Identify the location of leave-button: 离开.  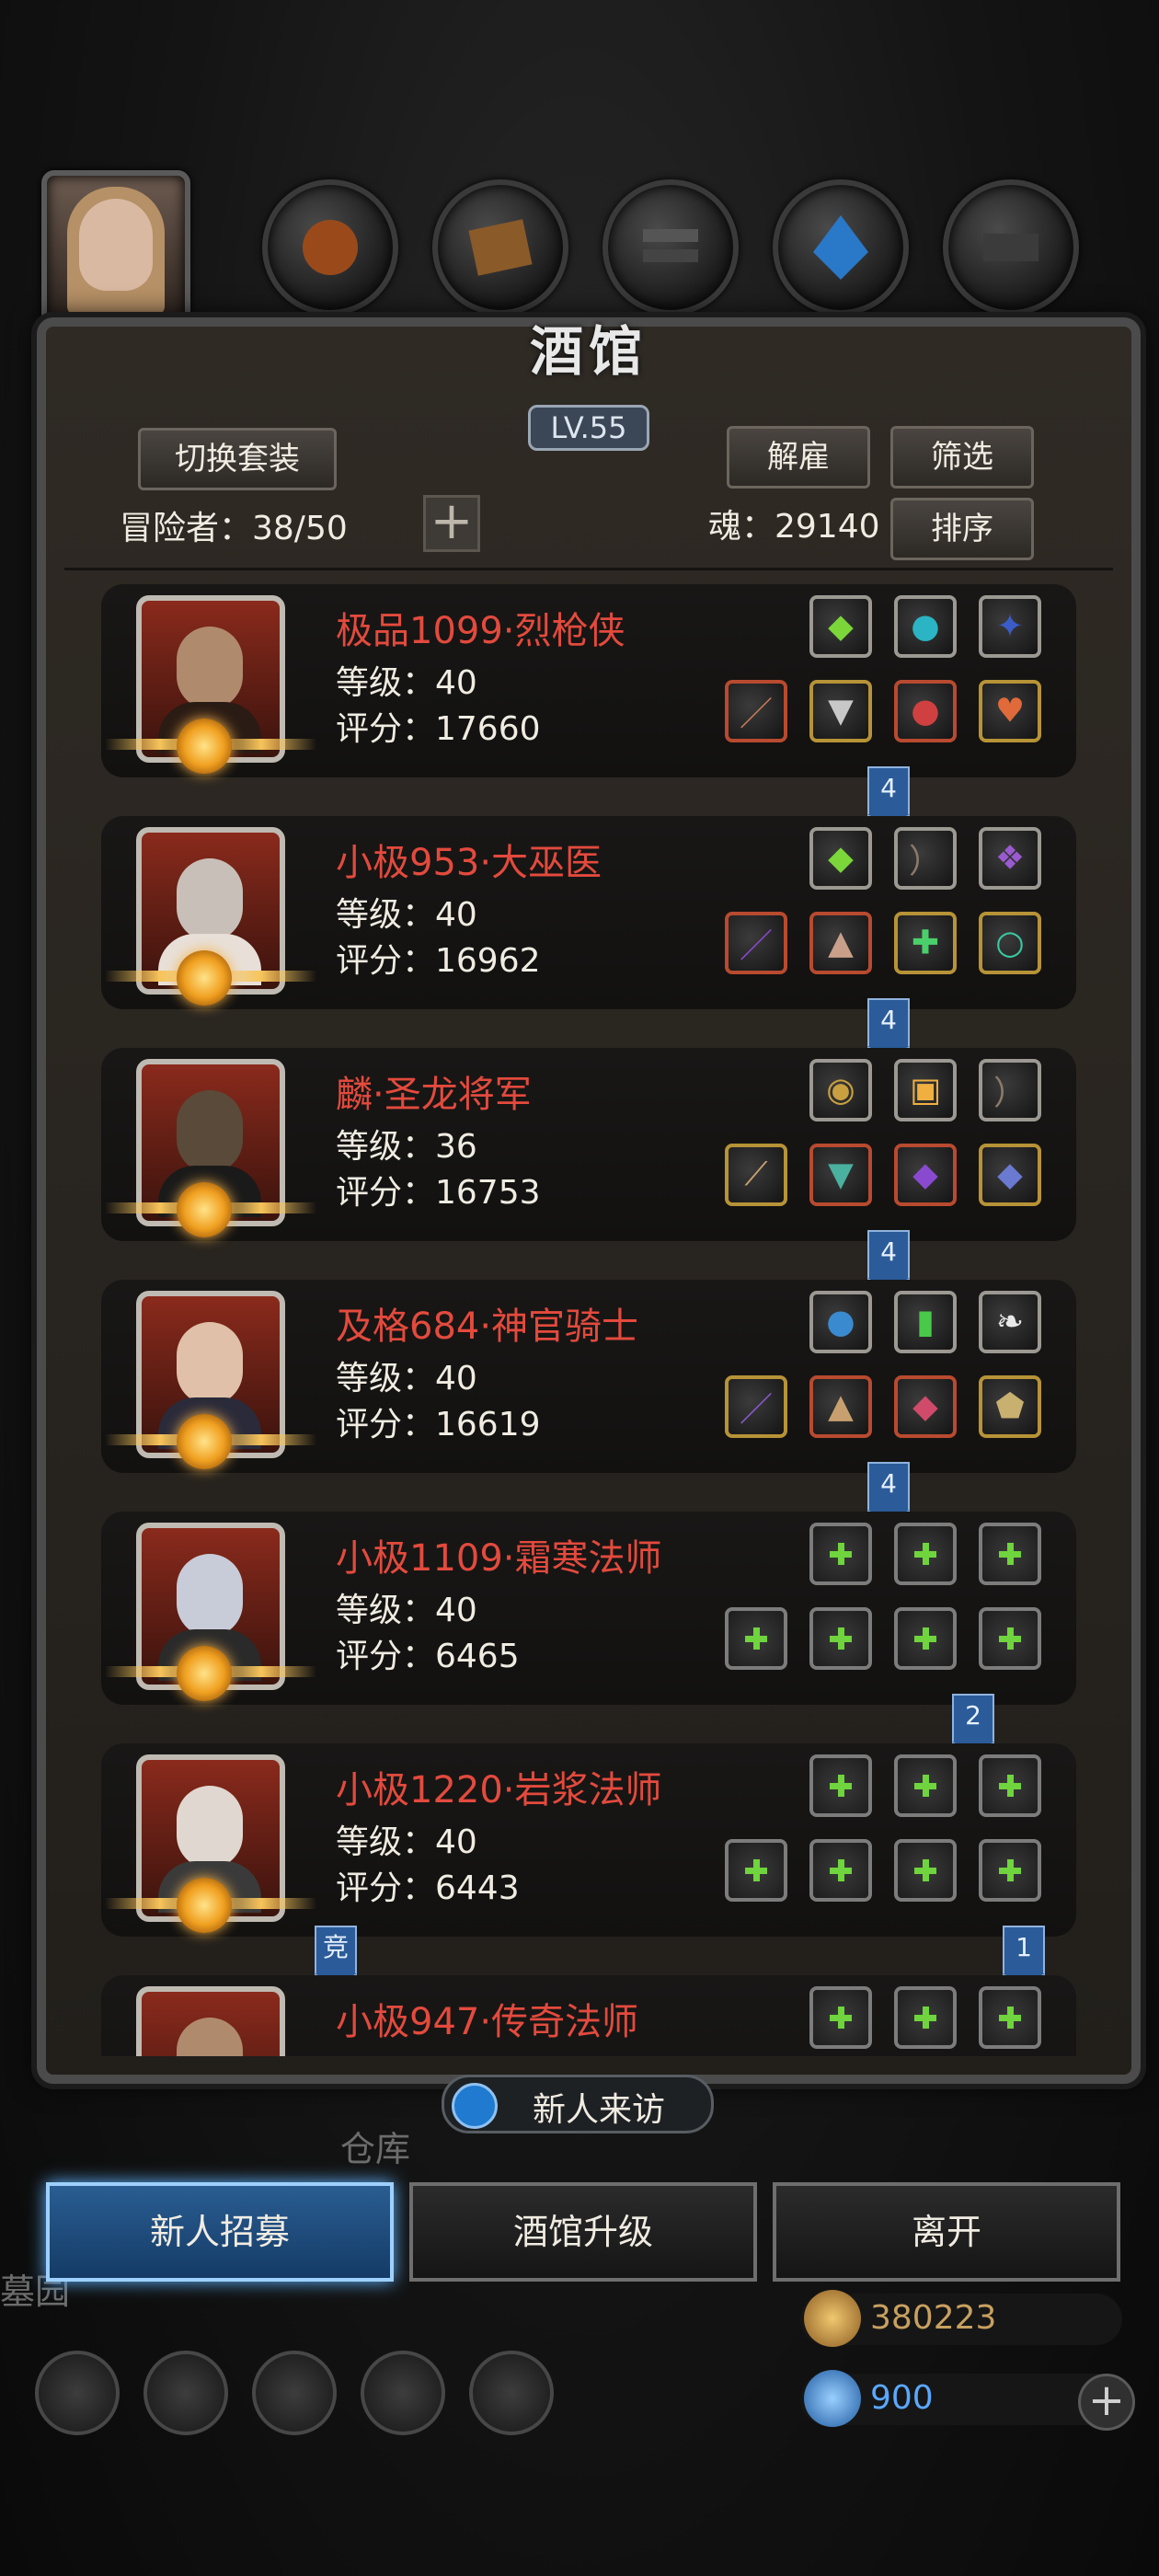
(946, 2232).